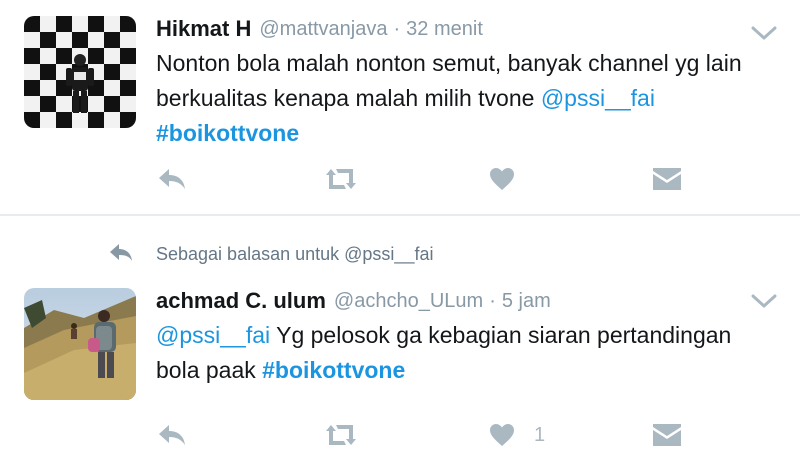 Image resolution: width=800 pixels, height=452 pixels. What do you see at coordinates (408, 301) in the screenshot?
I see `author-handle: @achcho_ULum` at bounding box center [408, 301].